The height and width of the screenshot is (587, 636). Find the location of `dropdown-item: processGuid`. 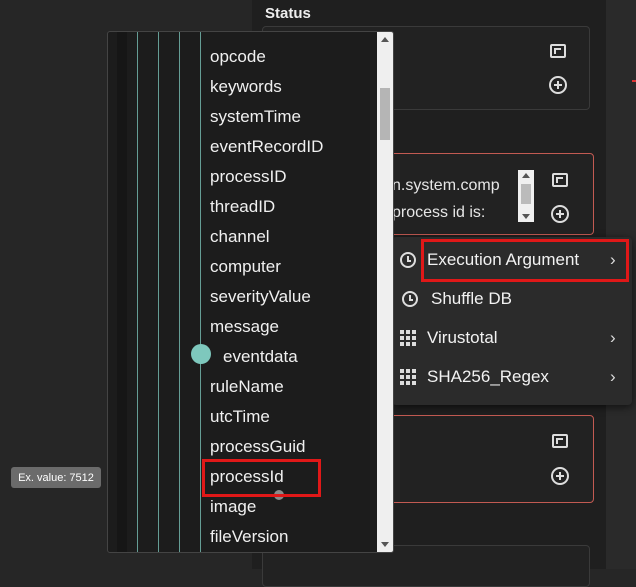

dropdown-item: processGuid is located at coordinates (257, 447).